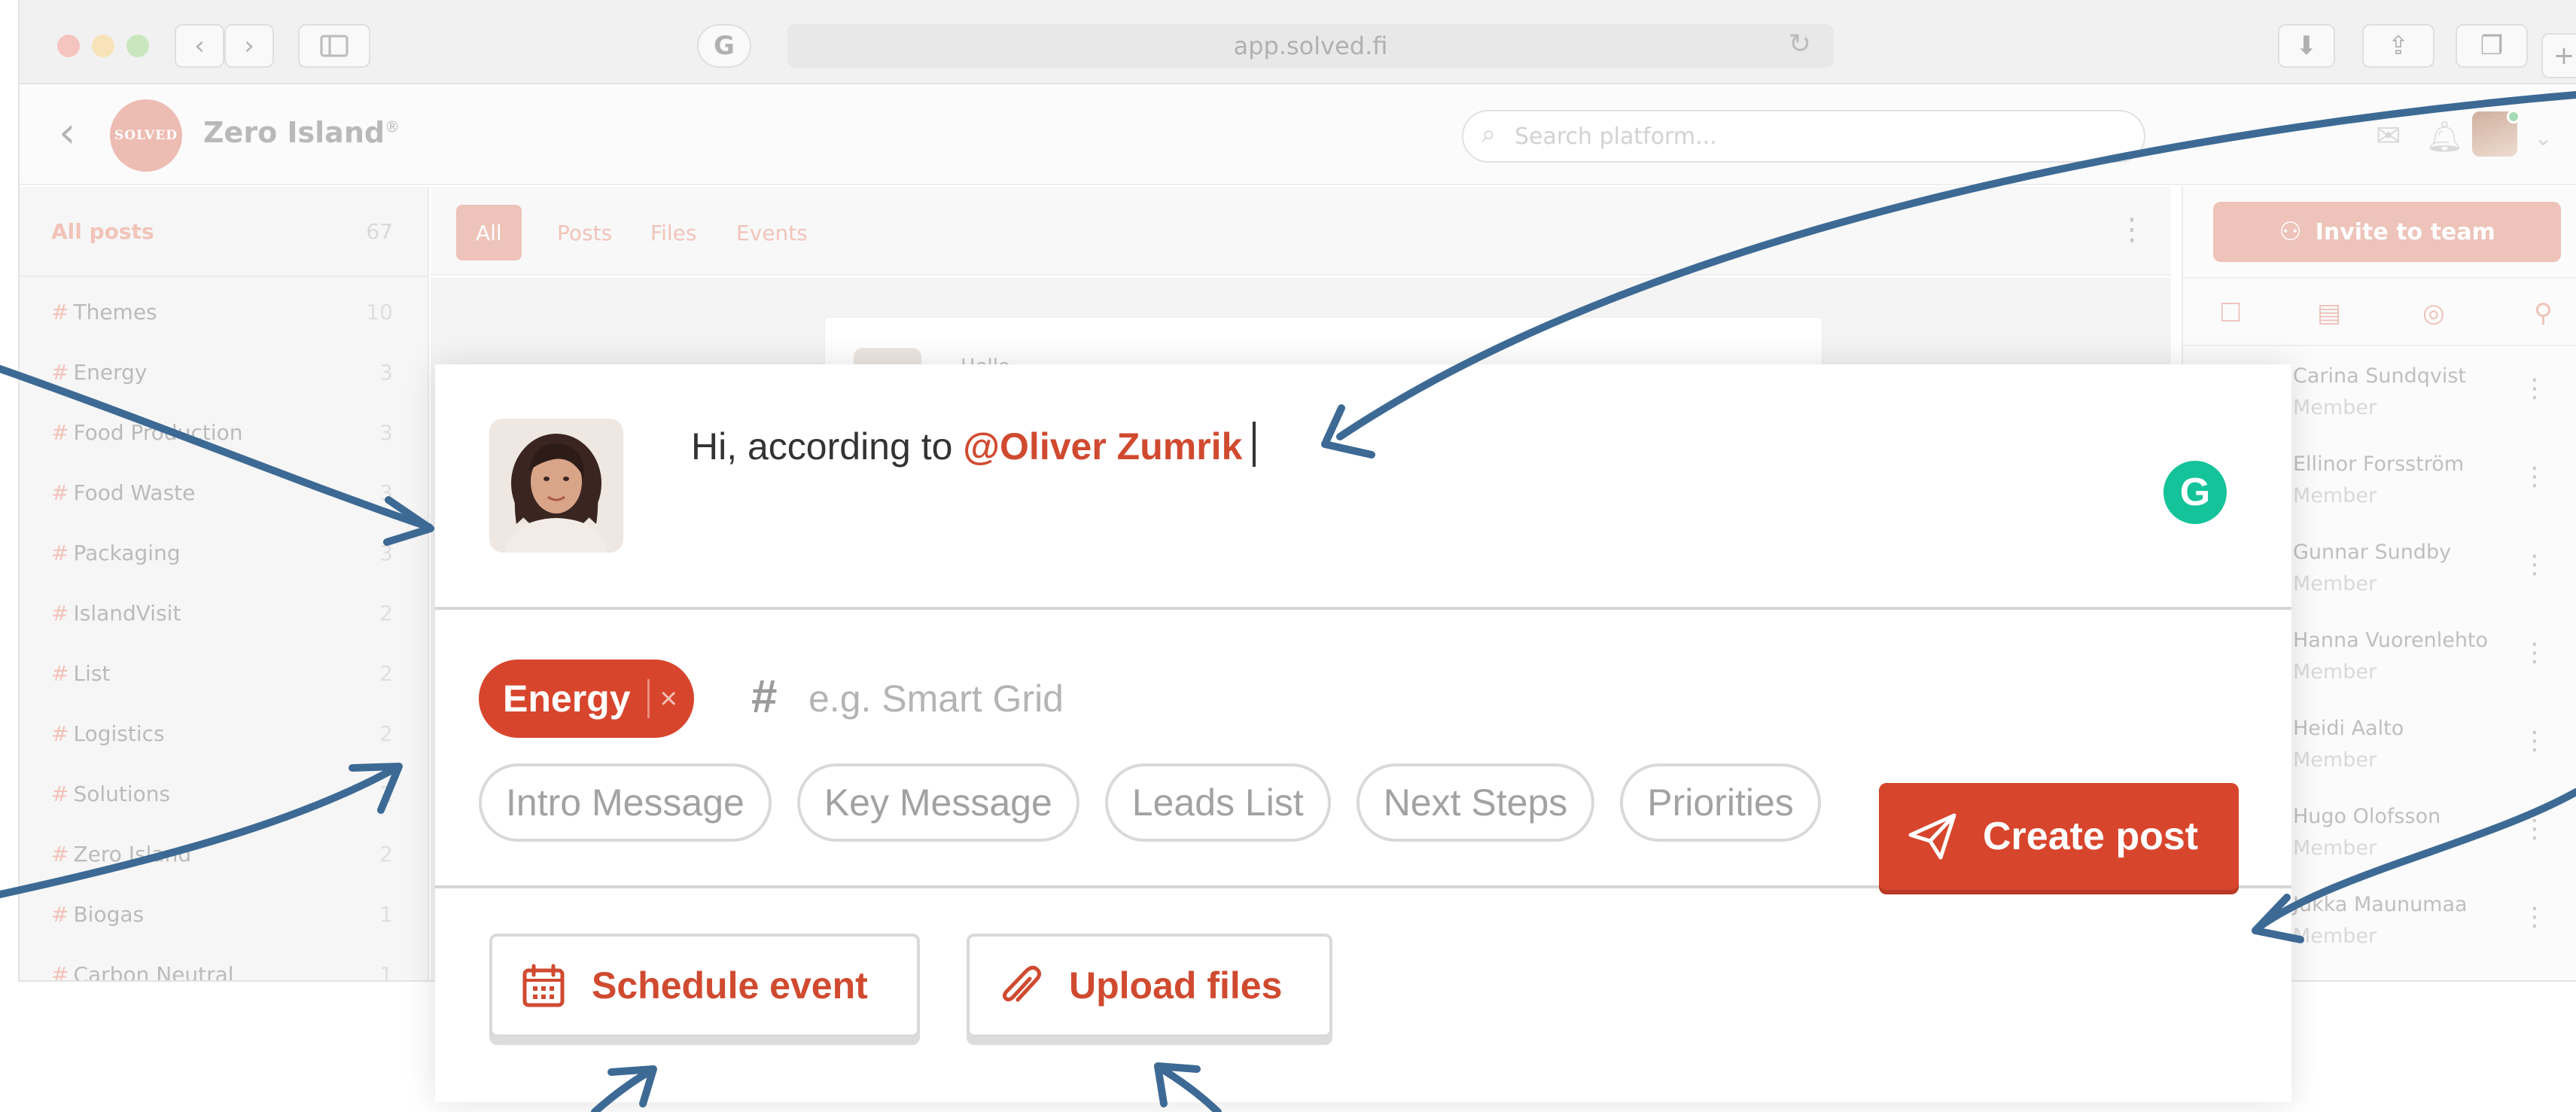 The image size is (2576, 1112). Describe the element at coordinates (1363, 996) in the screenshot. I see `composer-actions: Schedule event Upload files` at that location.